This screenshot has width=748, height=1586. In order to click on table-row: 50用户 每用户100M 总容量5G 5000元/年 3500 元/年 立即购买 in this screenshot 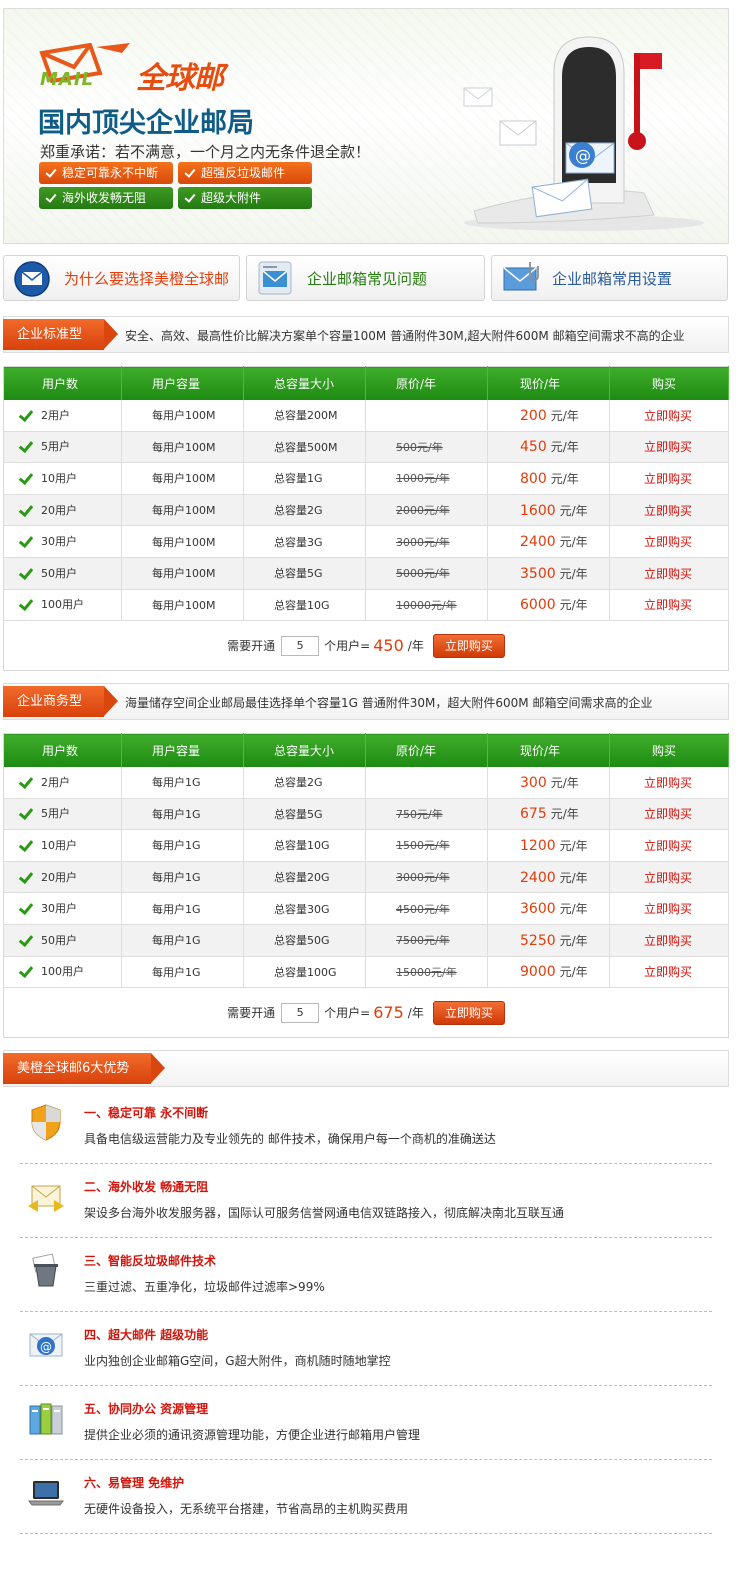, I will do `click(366, 573)`.